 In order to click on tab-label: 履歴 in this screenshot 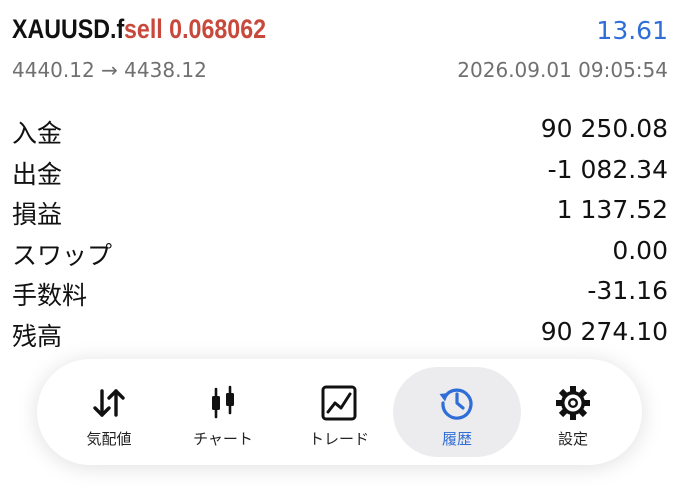, I will do `click(456, 439)`.